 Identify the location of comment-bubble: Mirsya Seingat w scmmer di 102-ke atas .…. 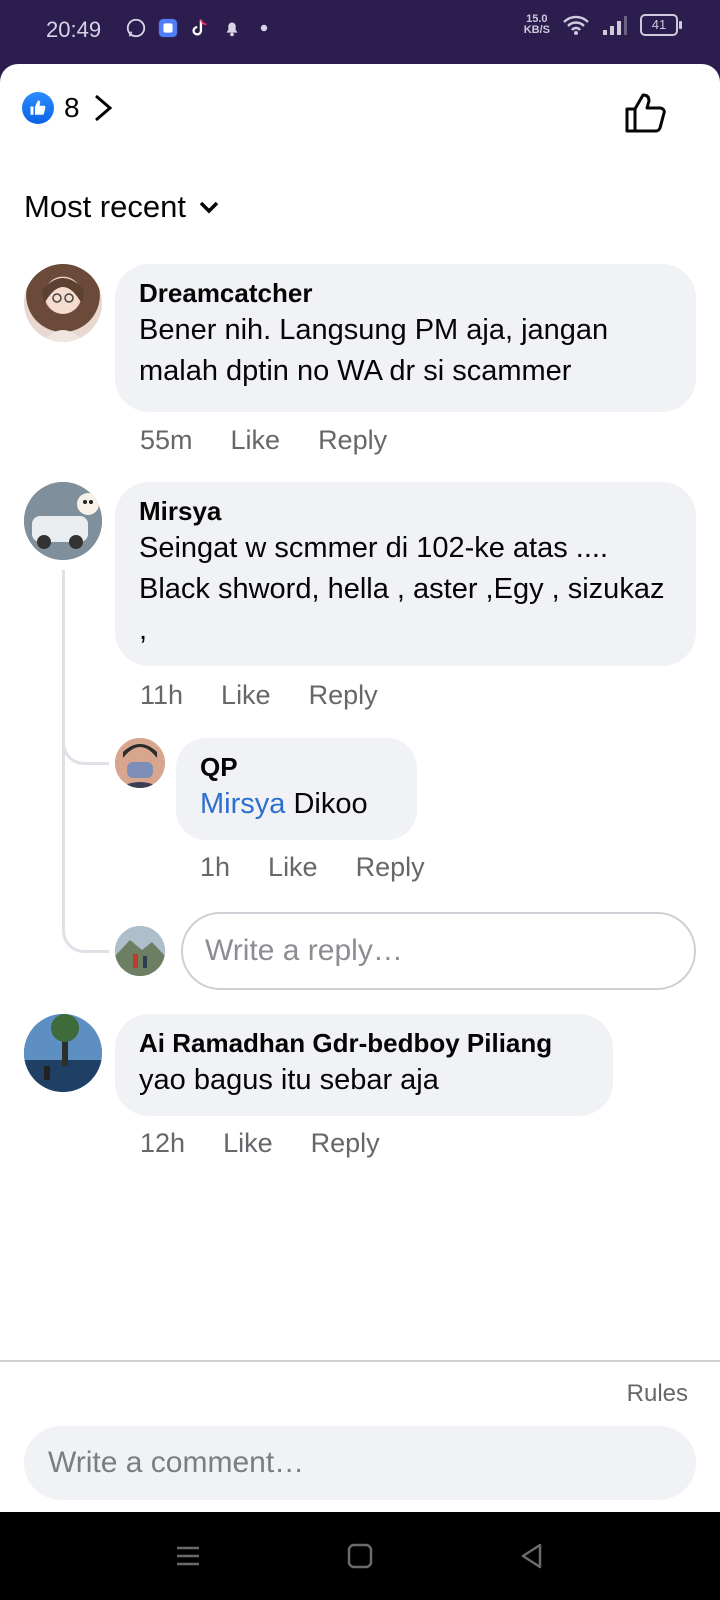
(405, 574).